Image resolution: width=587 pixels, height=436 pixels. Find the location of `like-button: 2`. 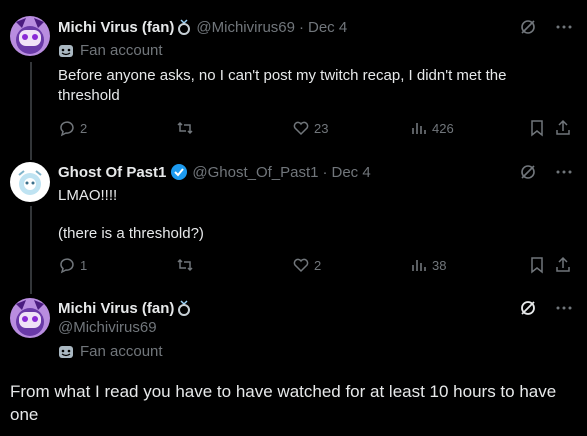

like-button: 2 is located at coordinates (306, 265).